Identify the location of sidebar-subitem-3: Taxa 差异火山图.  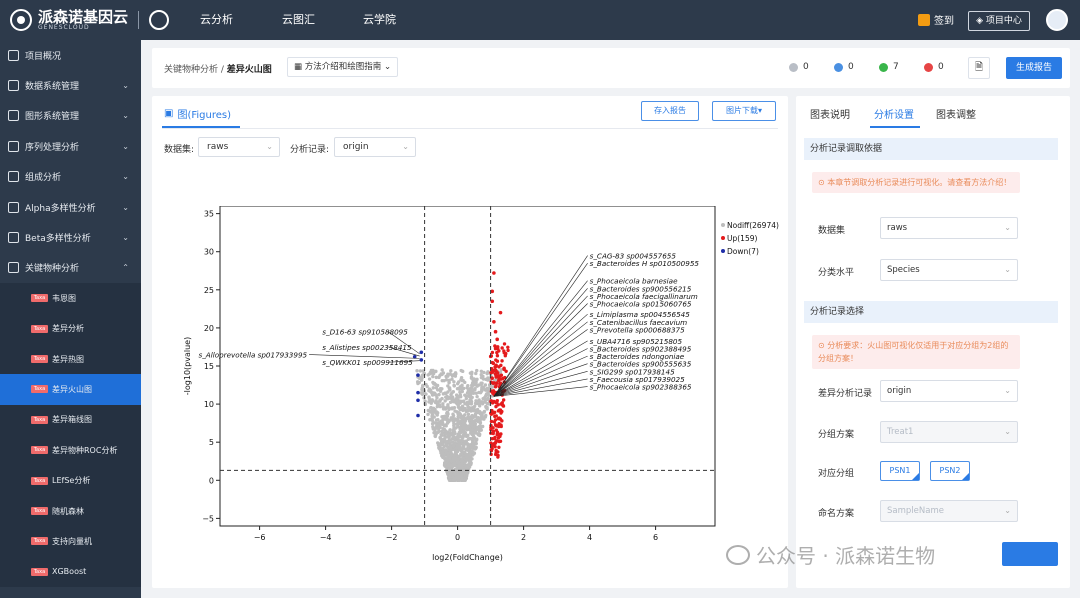
(70, 389).